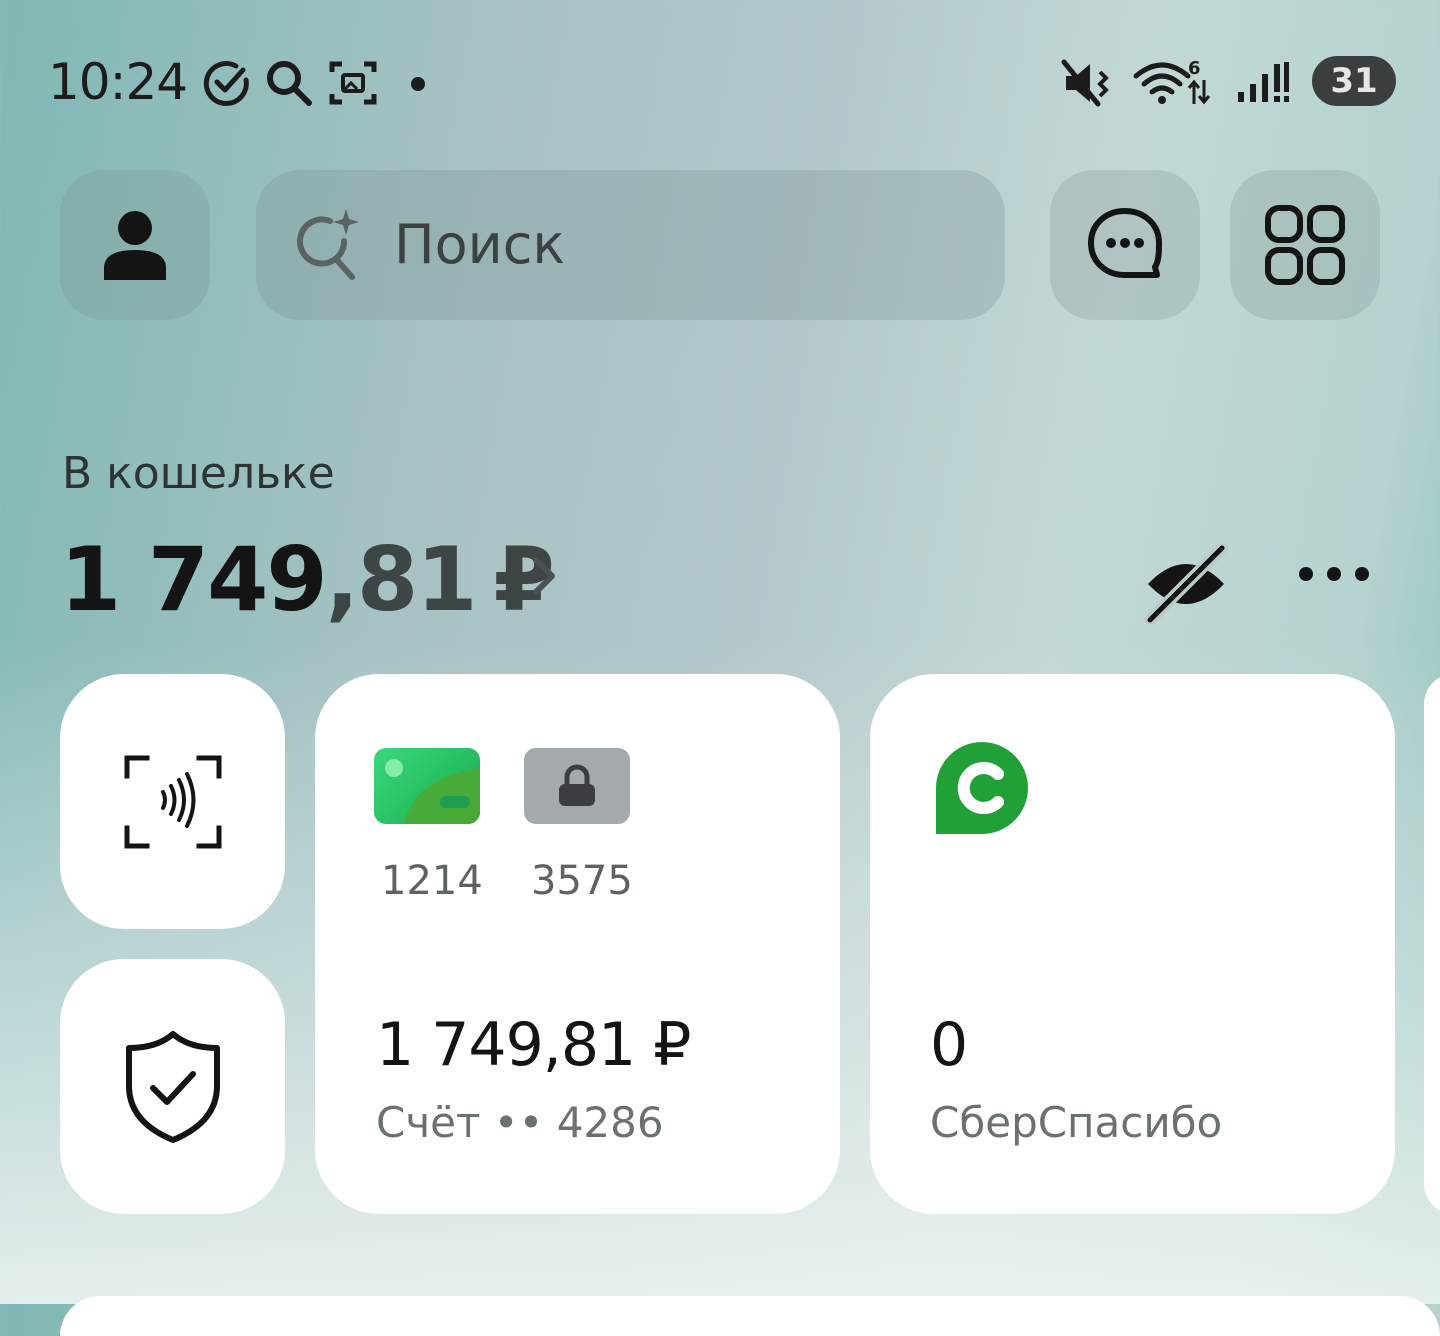  Describe the element at coordinates (226, 83) in the screenshot. I see `check-circle-icon` at that location.